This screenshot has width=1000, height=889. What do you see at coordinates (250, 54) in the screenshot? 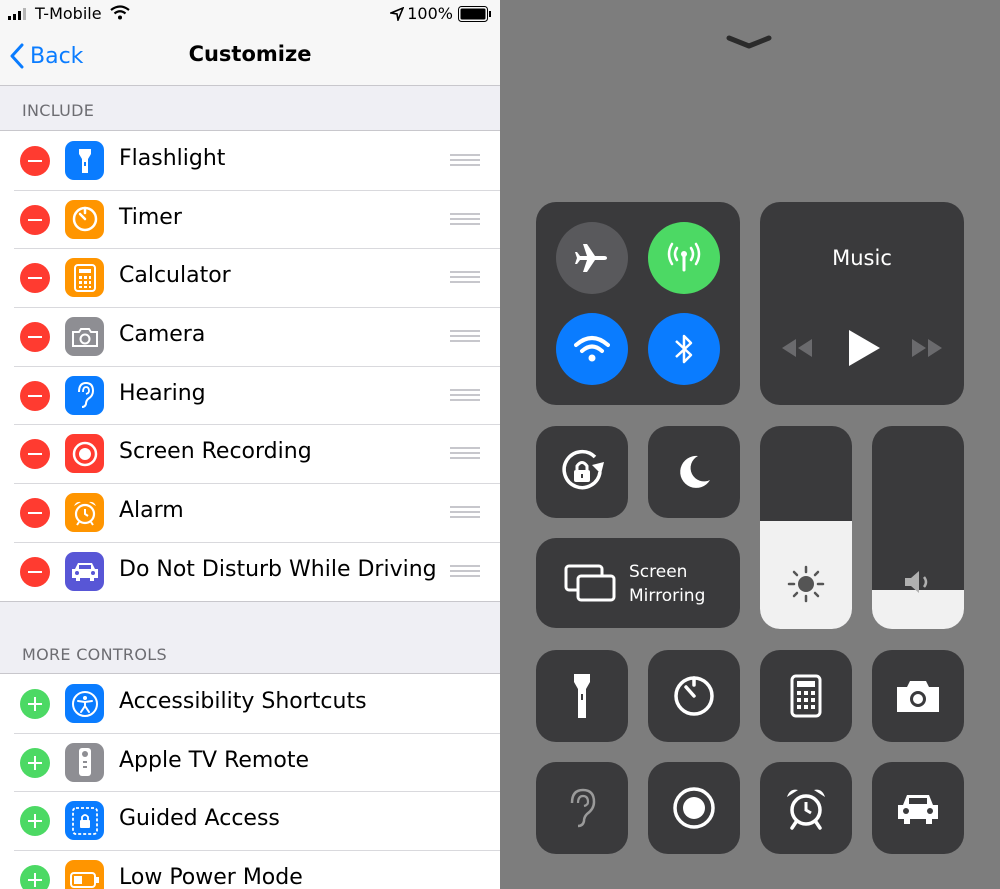
I see `page-title: Customize` at bounding box center [250, 54].